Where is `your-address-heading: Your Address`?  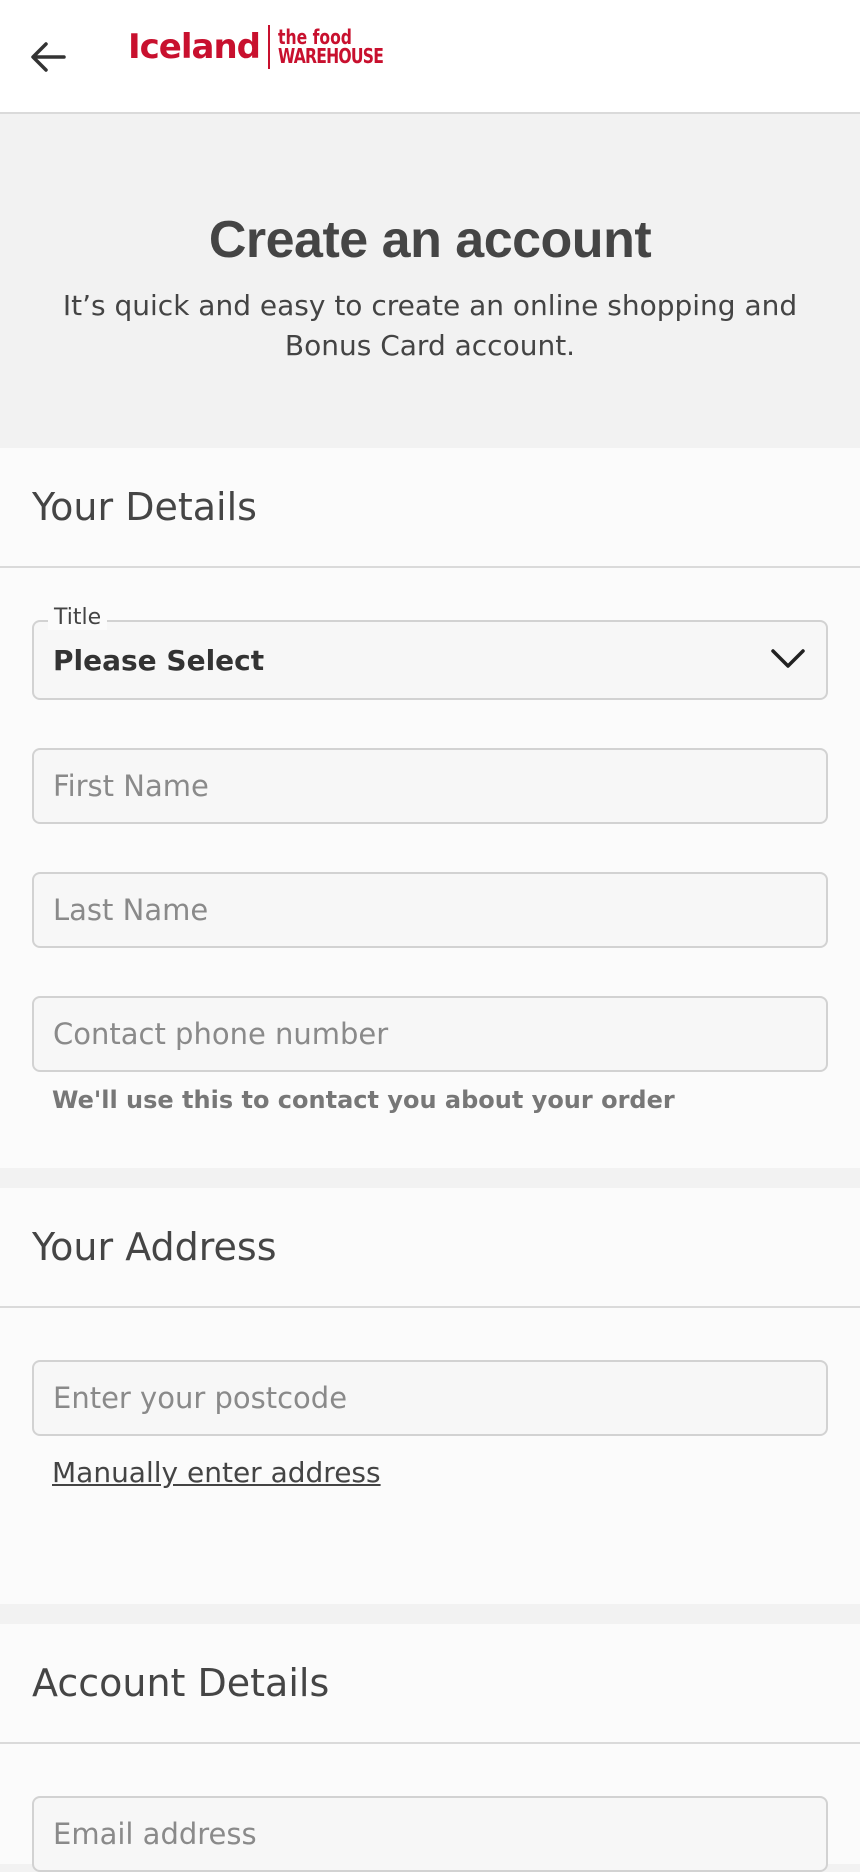
your-address-heading: Your Address is located at coordinates (430, 1248).